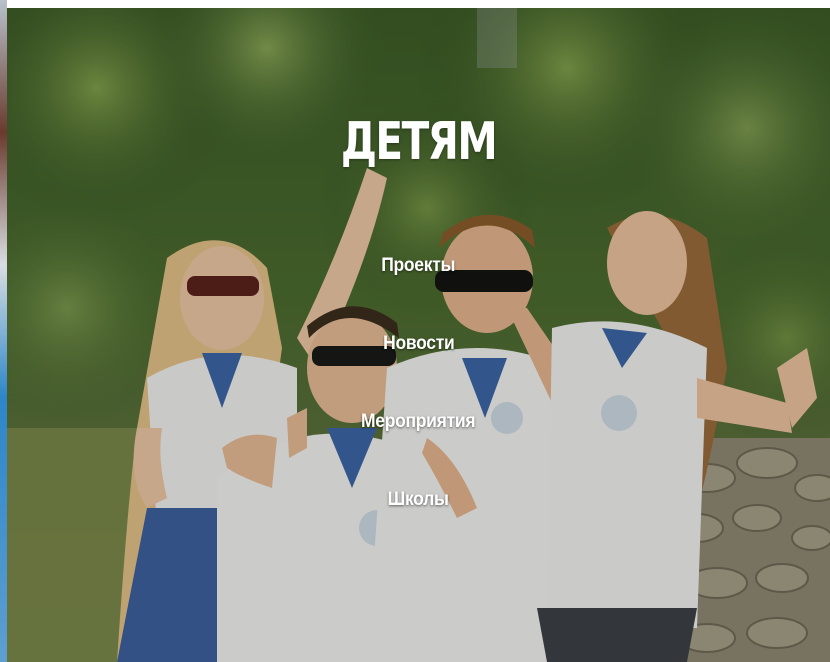  I want to click on menu-link-events-label: Мероприятия, so click(418, 421).